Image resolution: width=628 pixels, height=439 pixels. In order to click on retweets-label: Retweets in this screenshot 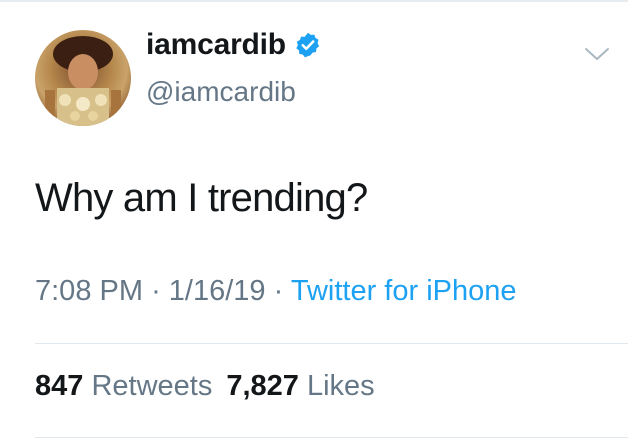, I will do `click(152, 386)`.